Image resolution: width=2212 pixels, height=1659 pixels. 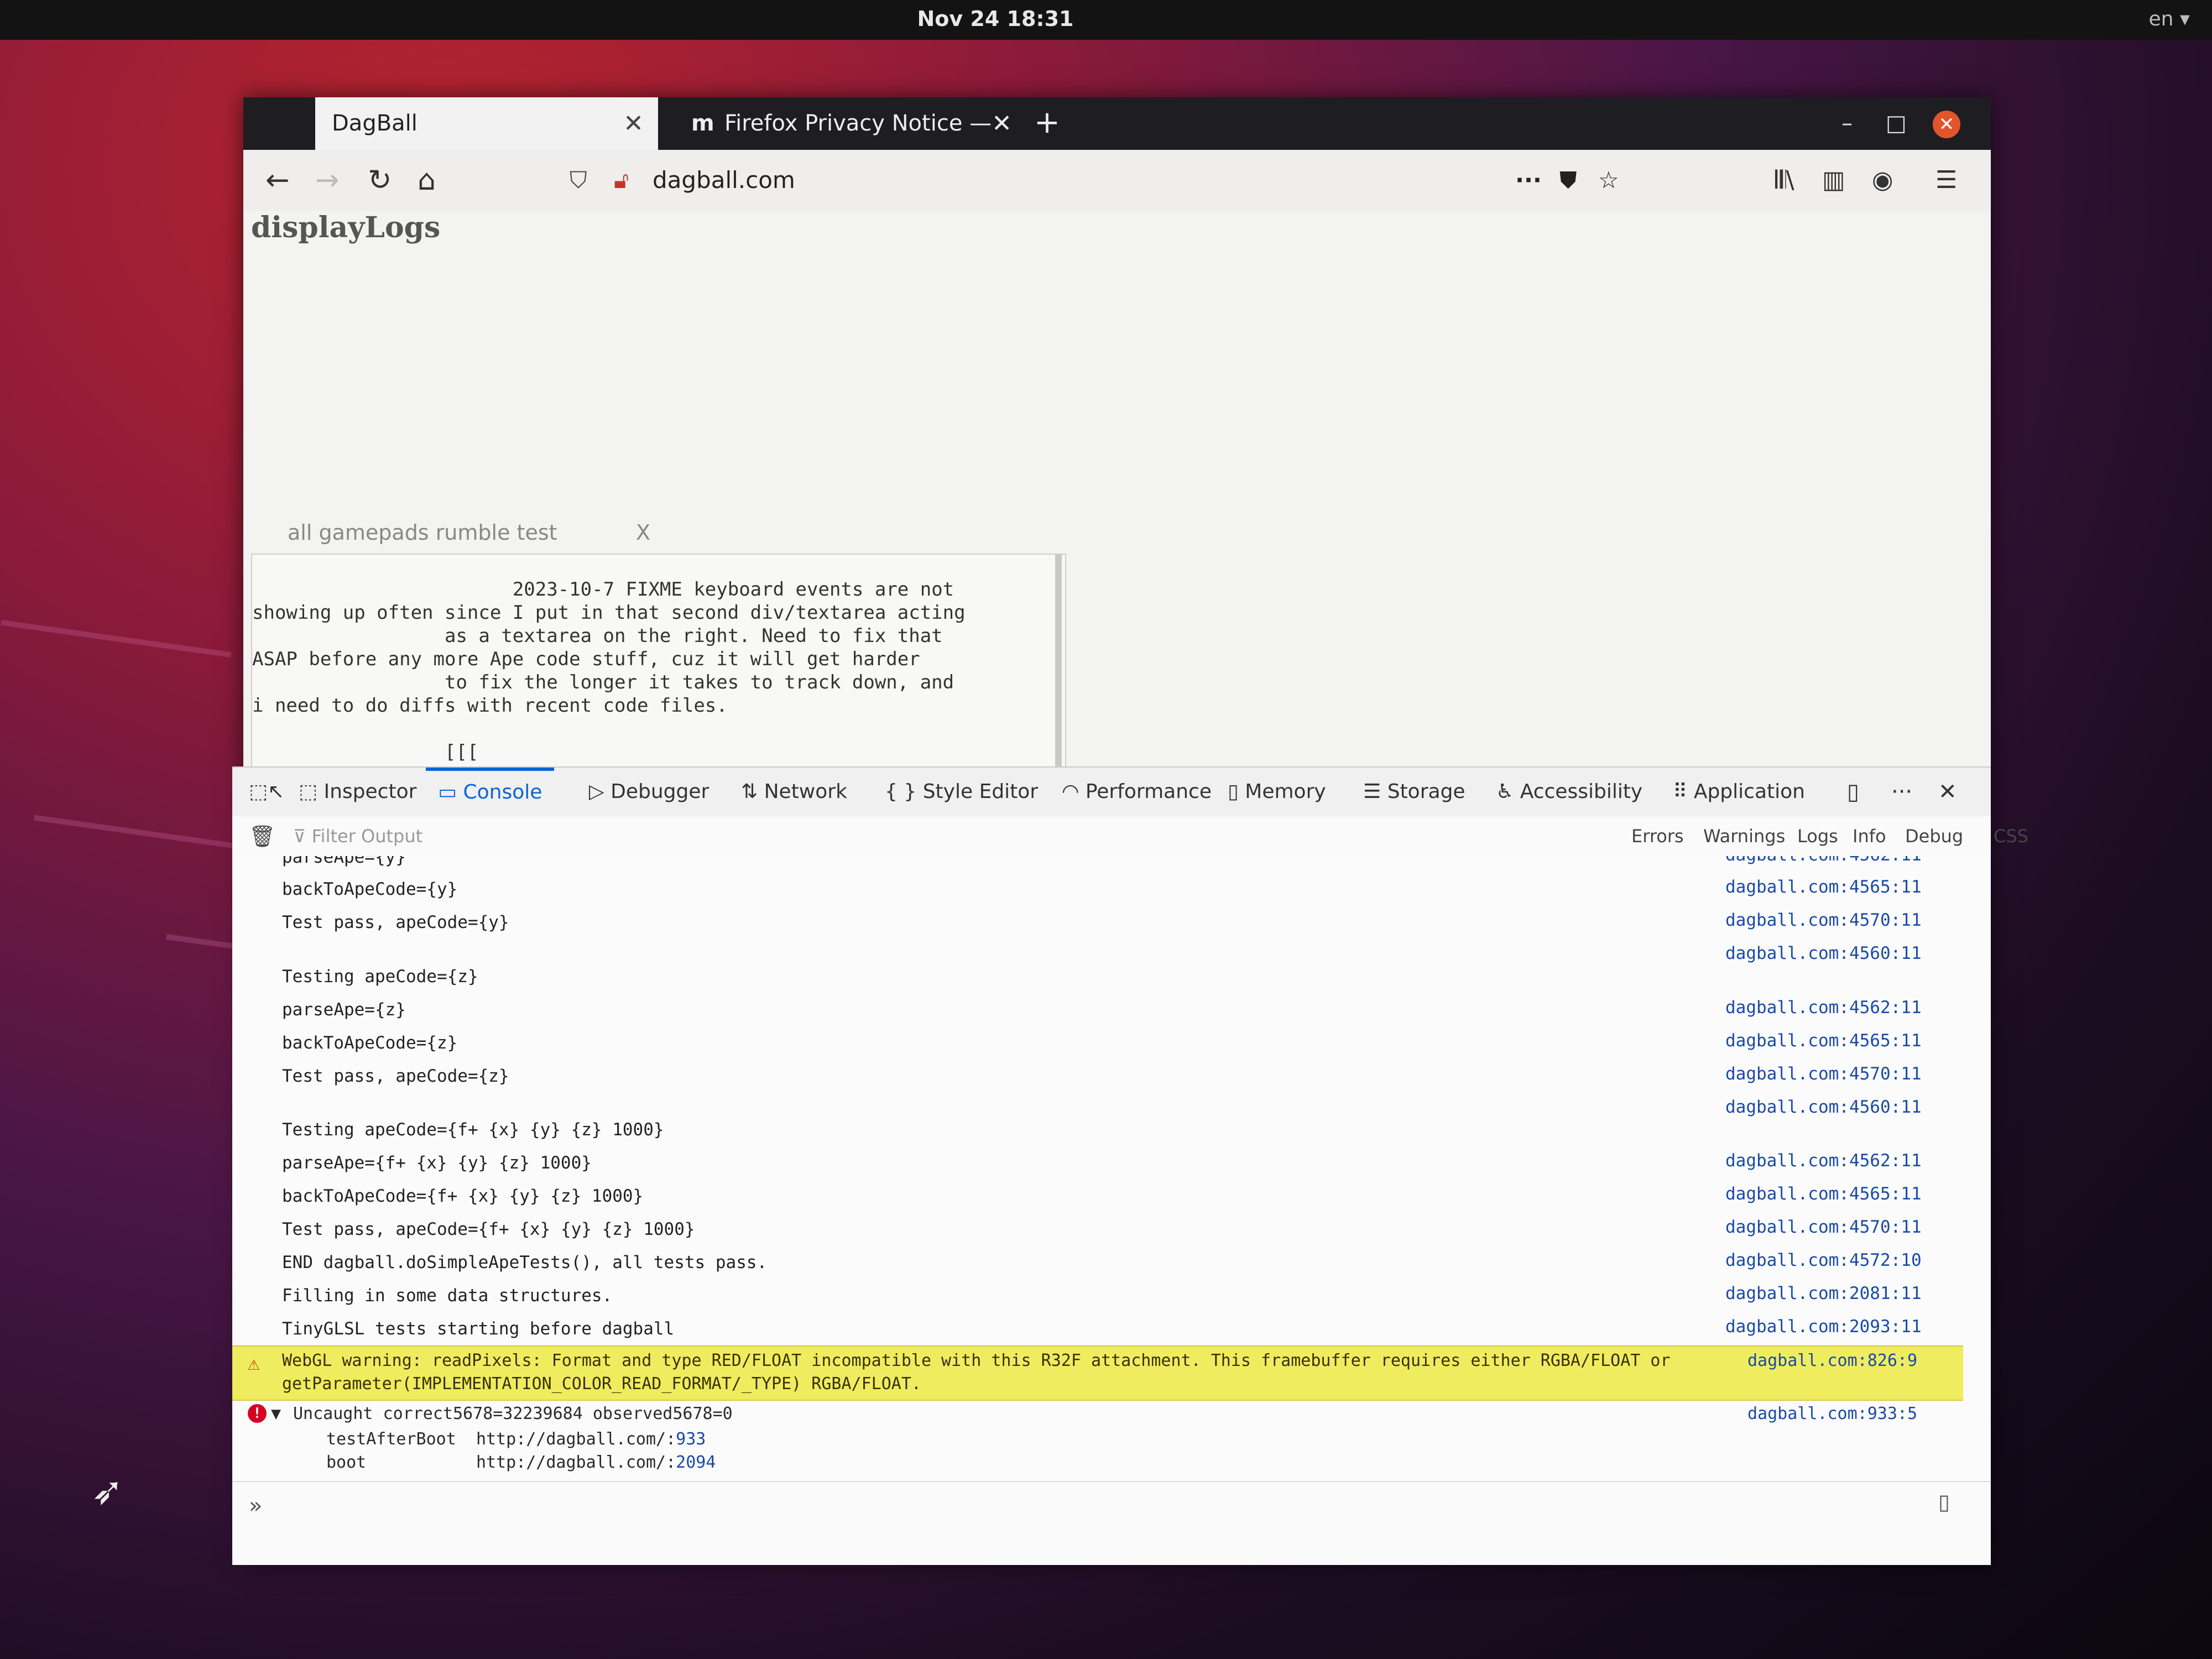 What do you see at coordinates (591, 1439) in the screenshot?
I see `stack-frame-link: http://dagball.com/:933` at bounding box center [591, 1439].